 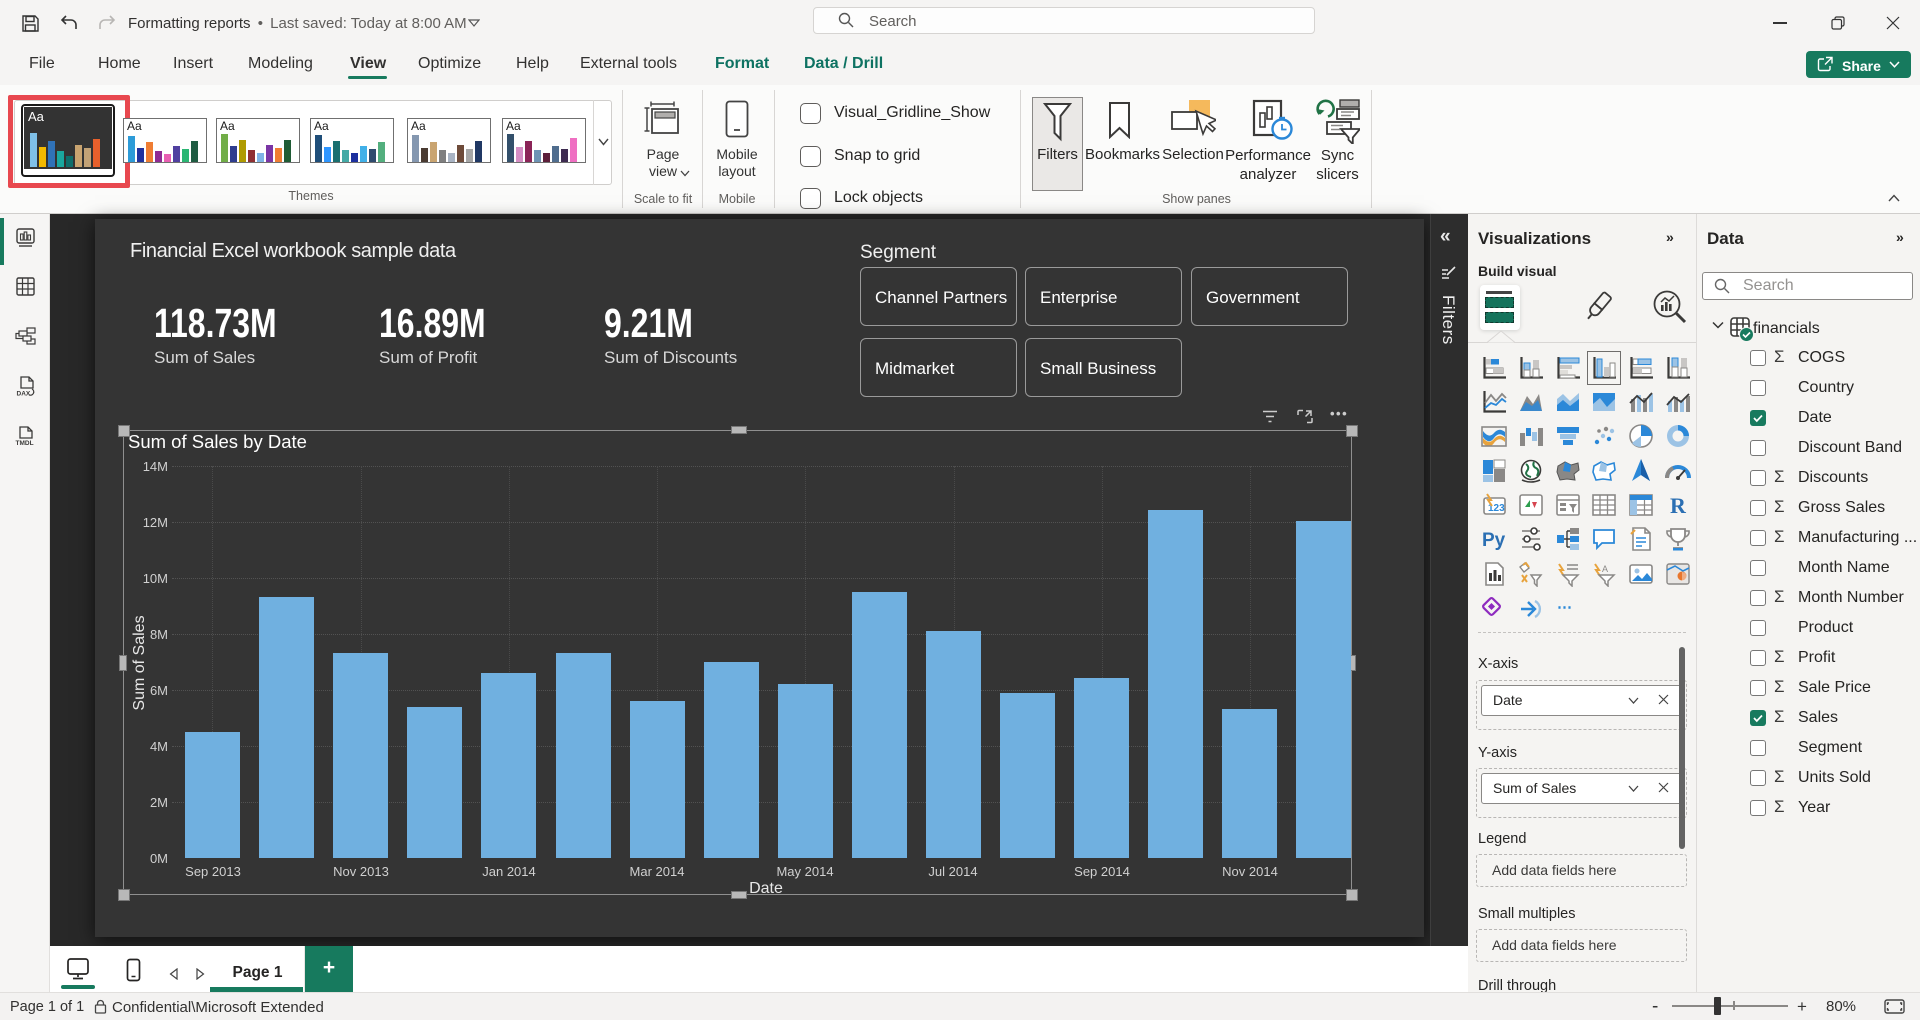 I want to click on svg-text: A, so click(x=1605, y=569).